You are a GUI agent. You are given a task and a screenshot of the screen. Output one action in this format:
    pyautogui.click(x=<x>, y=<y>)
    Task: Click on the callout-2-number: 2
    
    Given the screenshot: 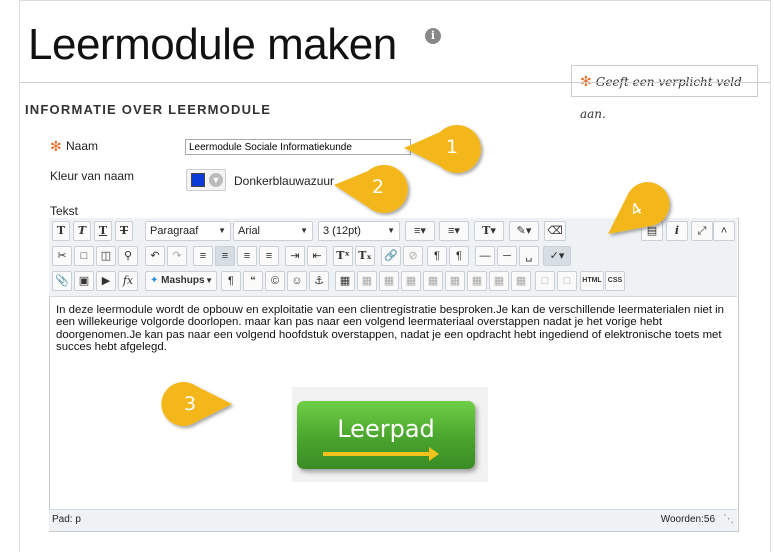 What is the action you would take?
    pyautogui.click(x=378, y=187)
    